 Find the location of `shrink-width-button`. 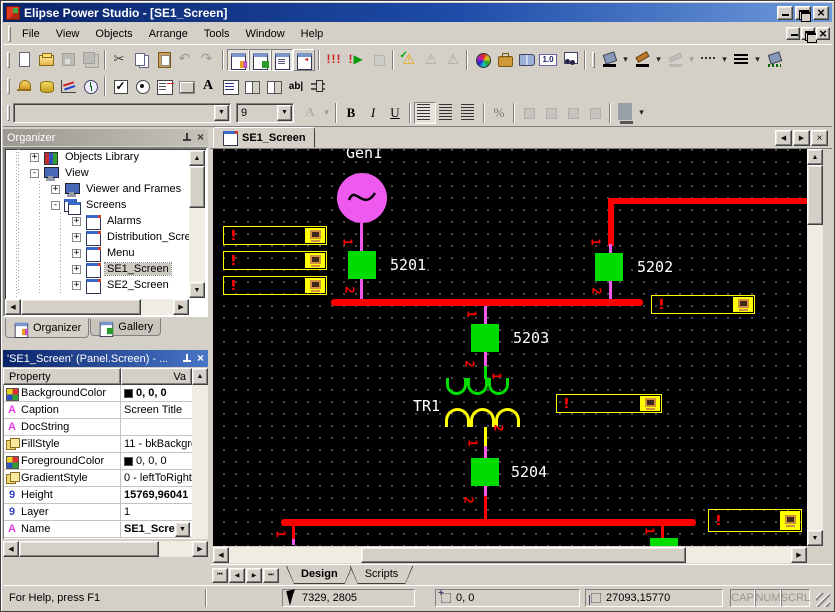

shrink-width-button is located at coordinates (595, 113).